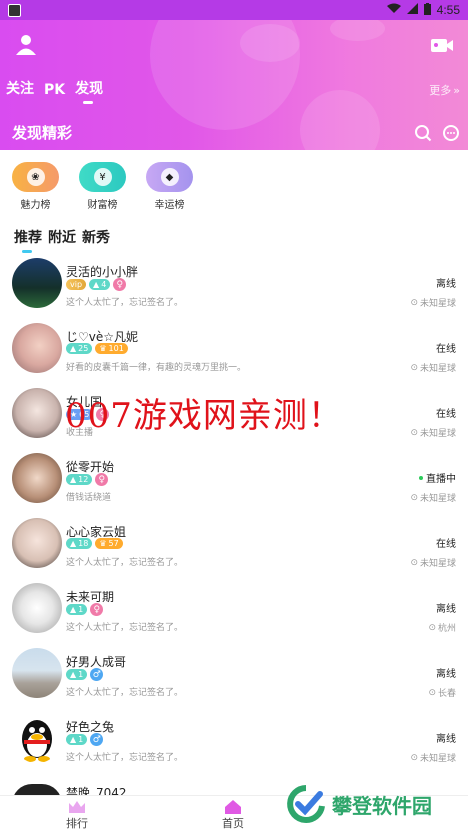 The image size is (468, 832). I want to click on level-value: 4, so click(104, 284).